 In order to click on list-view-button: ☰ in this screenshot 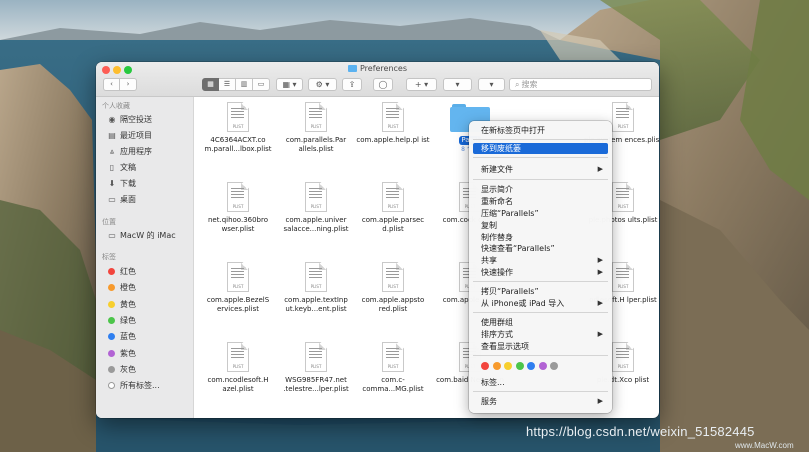, I will do `click(227, 84)`.